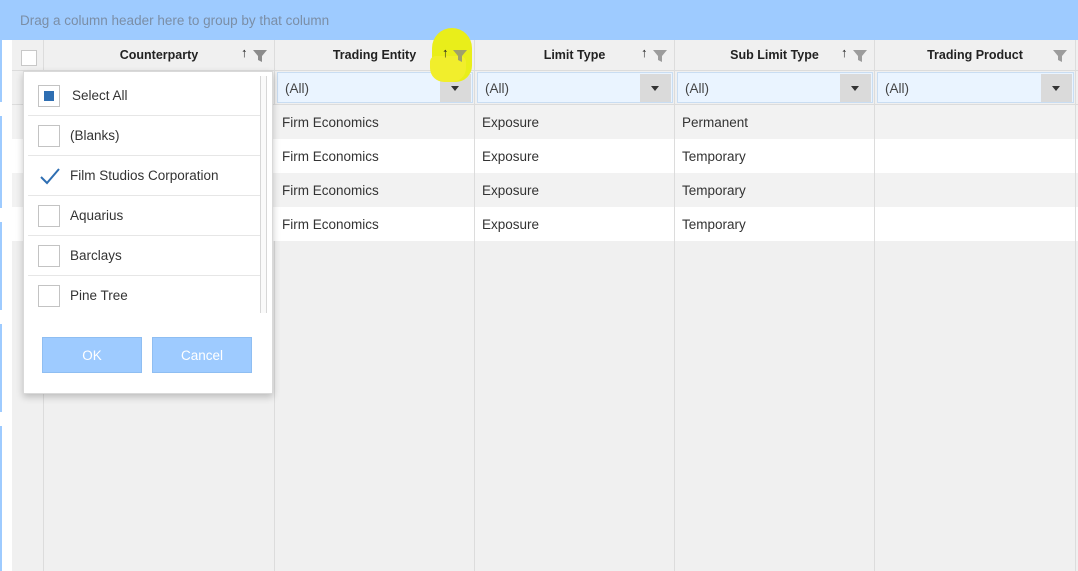  Describe the element at coordinates (99, 295) in the screenshot. I see `filter-option-label: Pine Tree` at that location.